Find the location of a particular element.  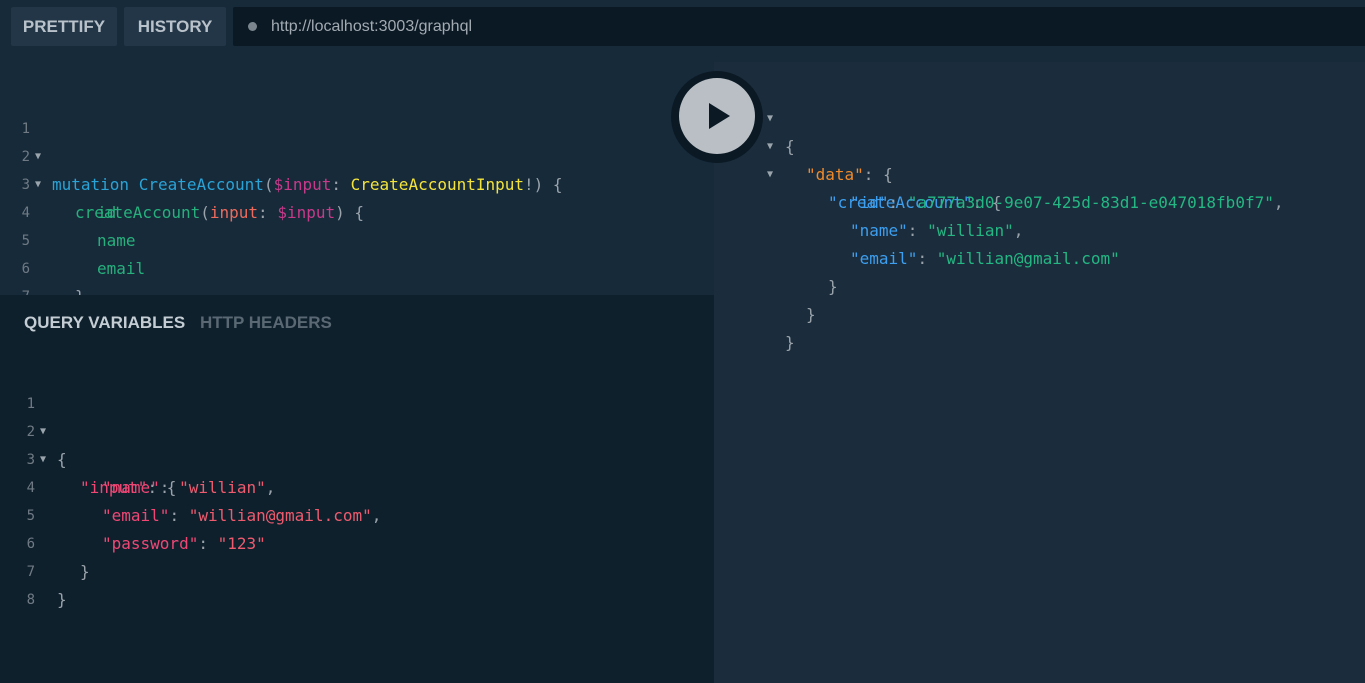

editor-line: 5 email is located at coordinates (357, 238).